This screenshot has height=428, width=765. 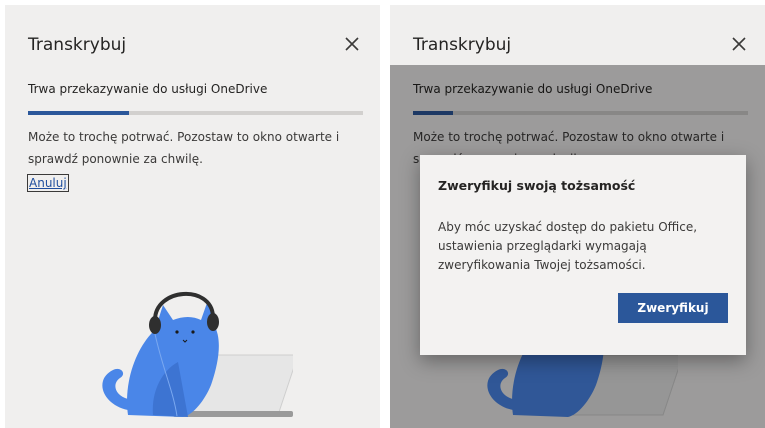 I want to click on cancel-link: Anuluj, so click(x=48, y=183).